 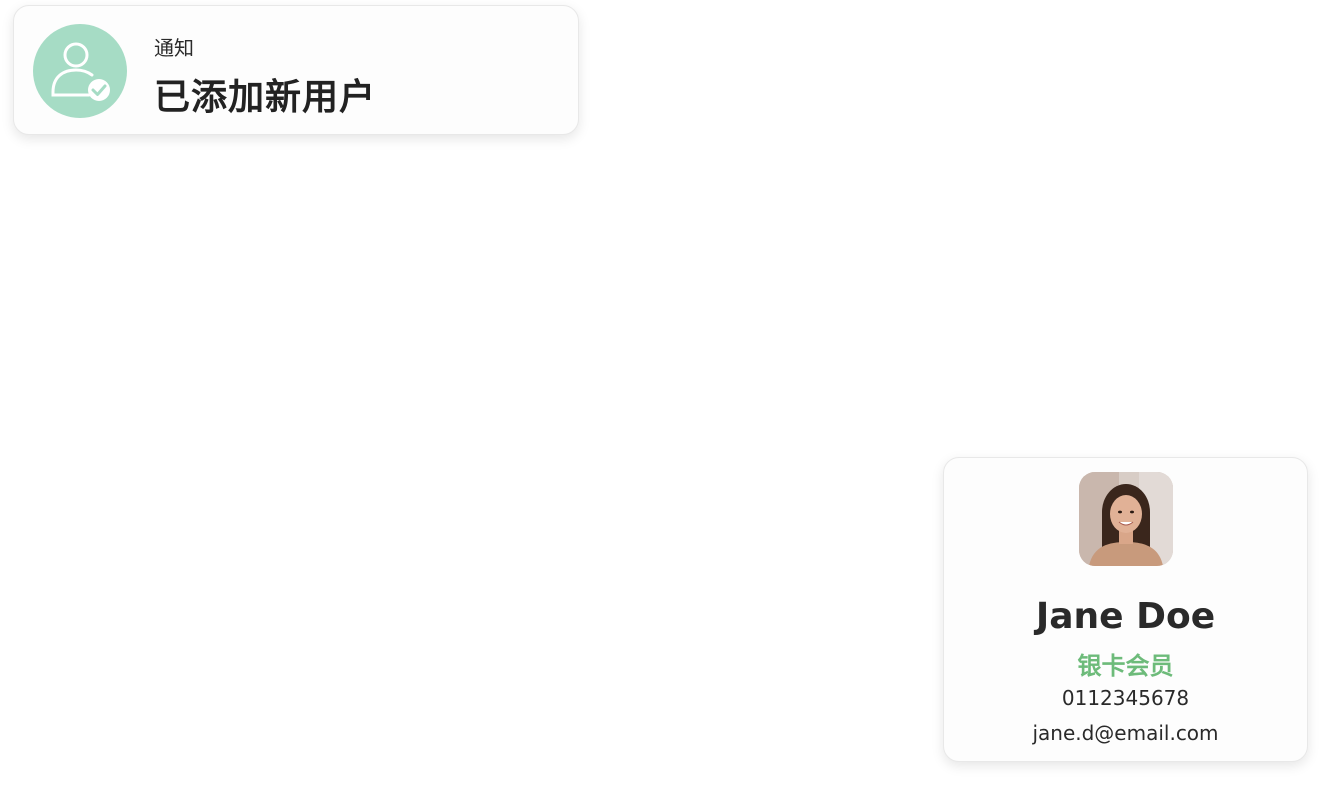 What do you see at coordinates (80, 71) in the screenshot?
I see `user-added-icon` at bounding box center [80, 71].